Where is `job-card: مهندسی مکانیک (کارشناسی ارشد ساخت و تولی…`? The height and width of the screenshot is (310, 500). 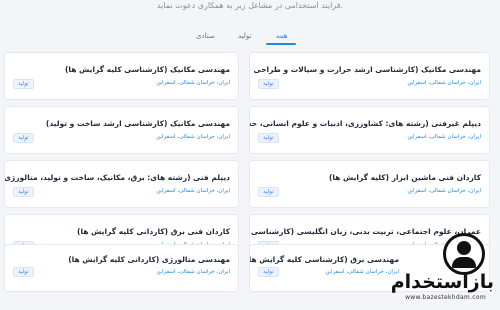
job-card: مهندسی مکانیک (کارشناسی ارشد ساخت و تولی… is located at coordinates (121, 130).